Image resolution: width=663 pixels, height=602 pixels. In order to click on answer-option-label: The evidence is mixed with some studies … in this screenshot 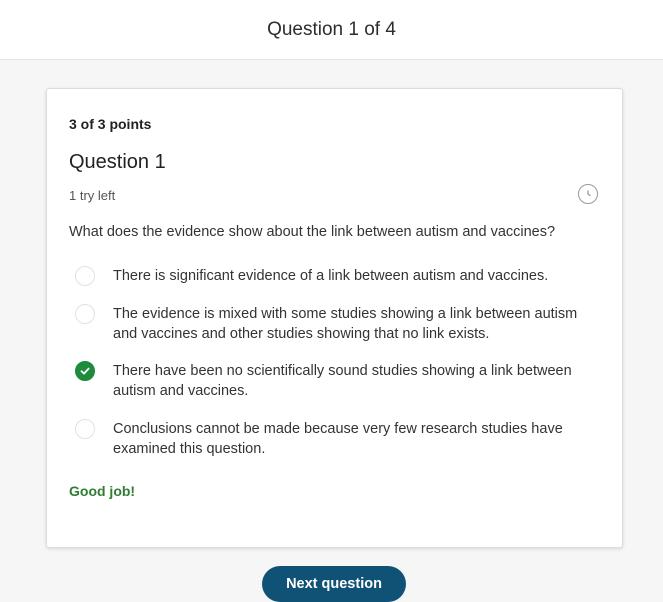, I will do `click(345, 324)`.